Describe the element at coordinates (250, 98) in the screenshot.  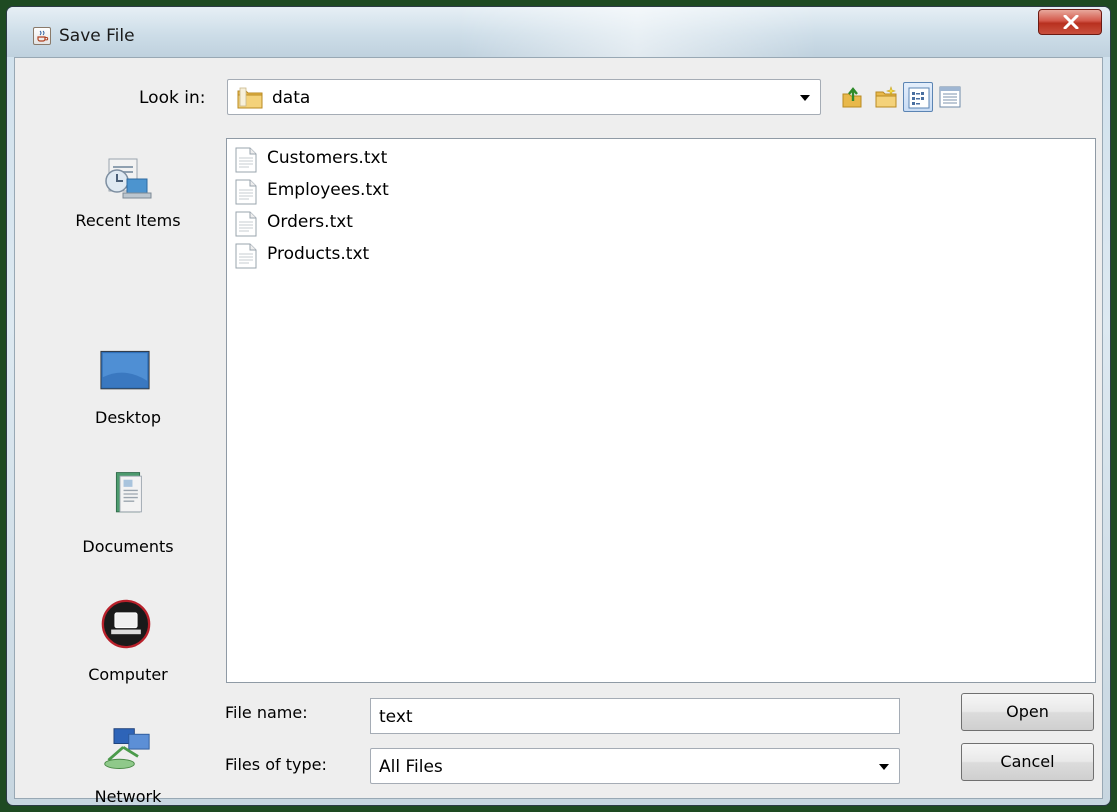
I see `folder-icon` at that location.